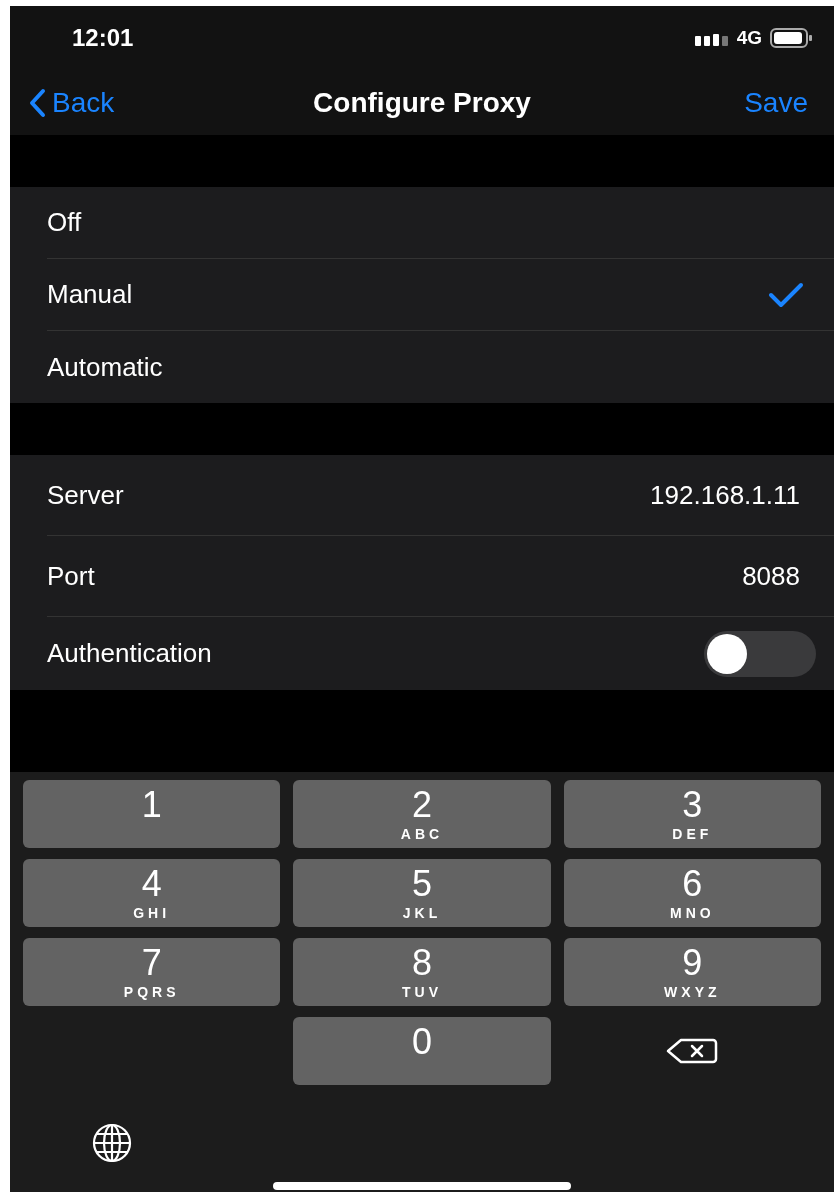 The height and width of the screenshot is (1192, 834). Describe the element at coordinates (725, 495) in the screenshot. I see `field-value: 192.168.1.11` at that location.